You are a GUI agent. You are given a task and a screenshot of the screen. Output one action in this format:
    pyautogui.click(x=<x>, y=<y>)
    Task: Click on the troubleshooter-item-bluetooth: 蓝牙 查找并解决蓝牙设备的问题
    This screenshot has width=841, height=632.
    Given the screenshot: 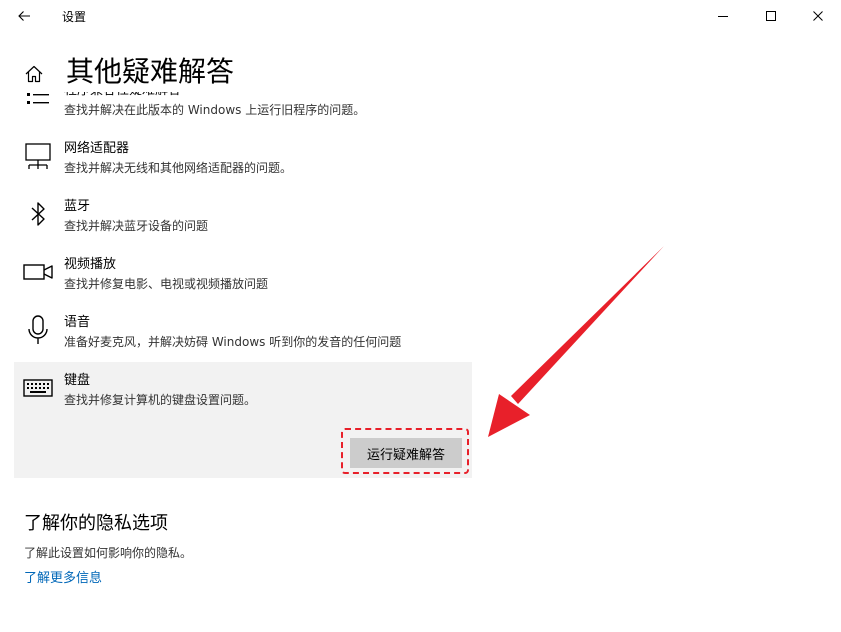 What is the action you would take?
    pyautogui.click(x=243, y=220)
    